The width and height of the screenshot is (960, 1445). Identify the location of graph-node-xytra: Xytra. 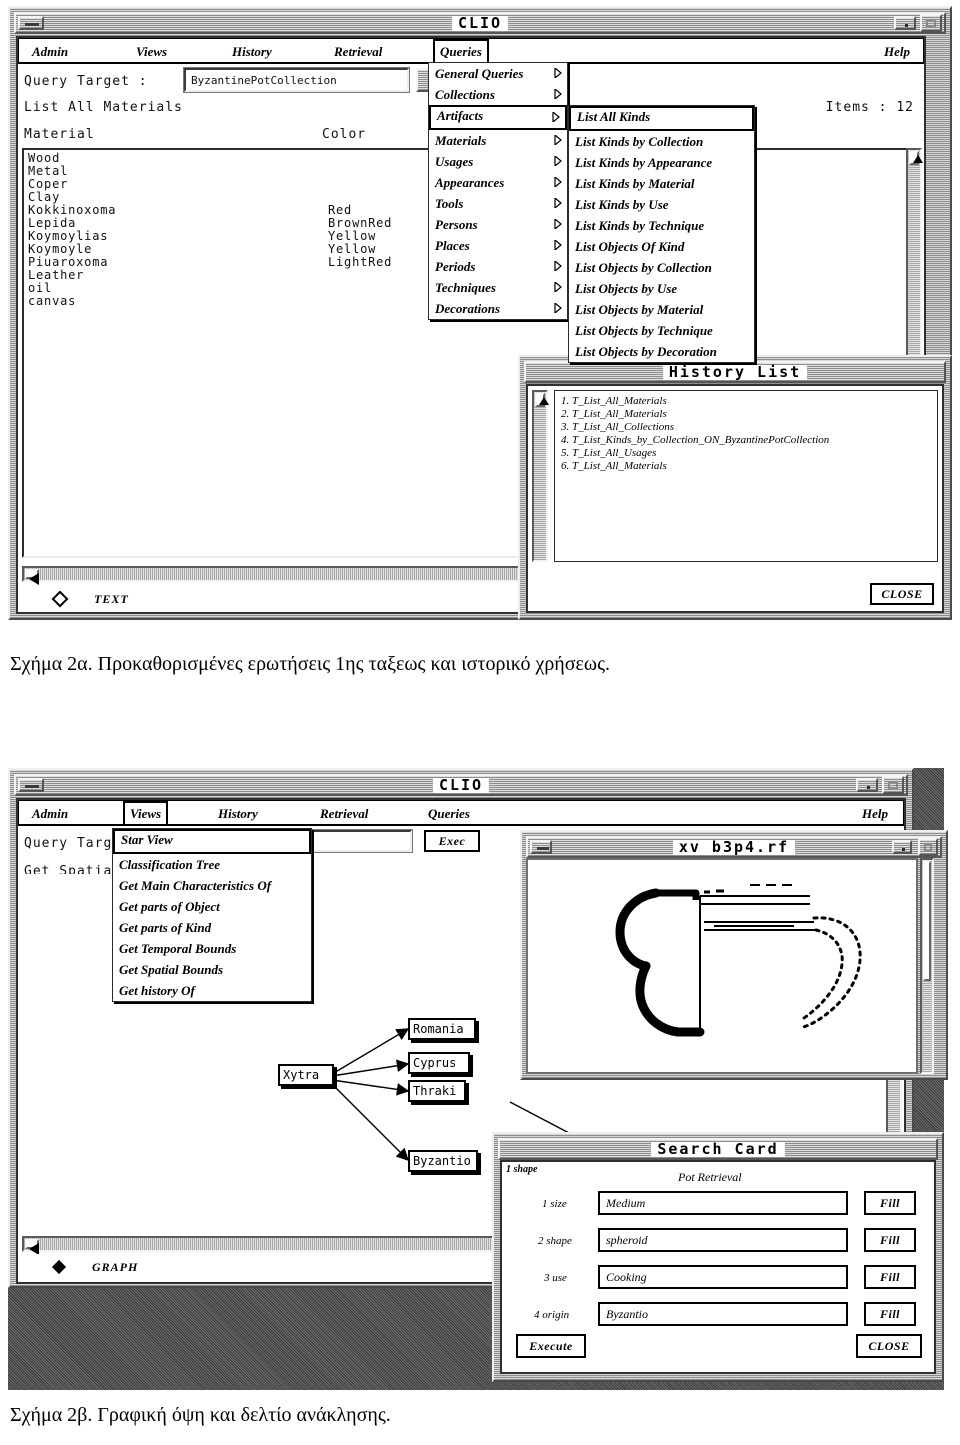
(306, 1075).